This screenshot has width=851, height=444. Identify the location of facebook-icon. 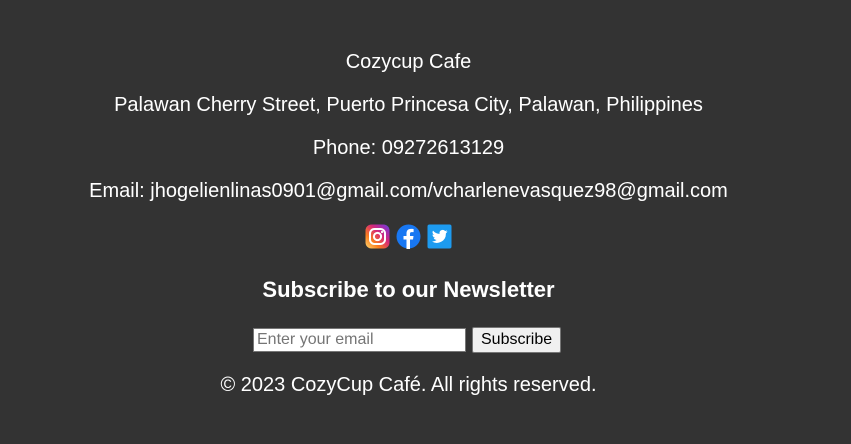
(408, 236).